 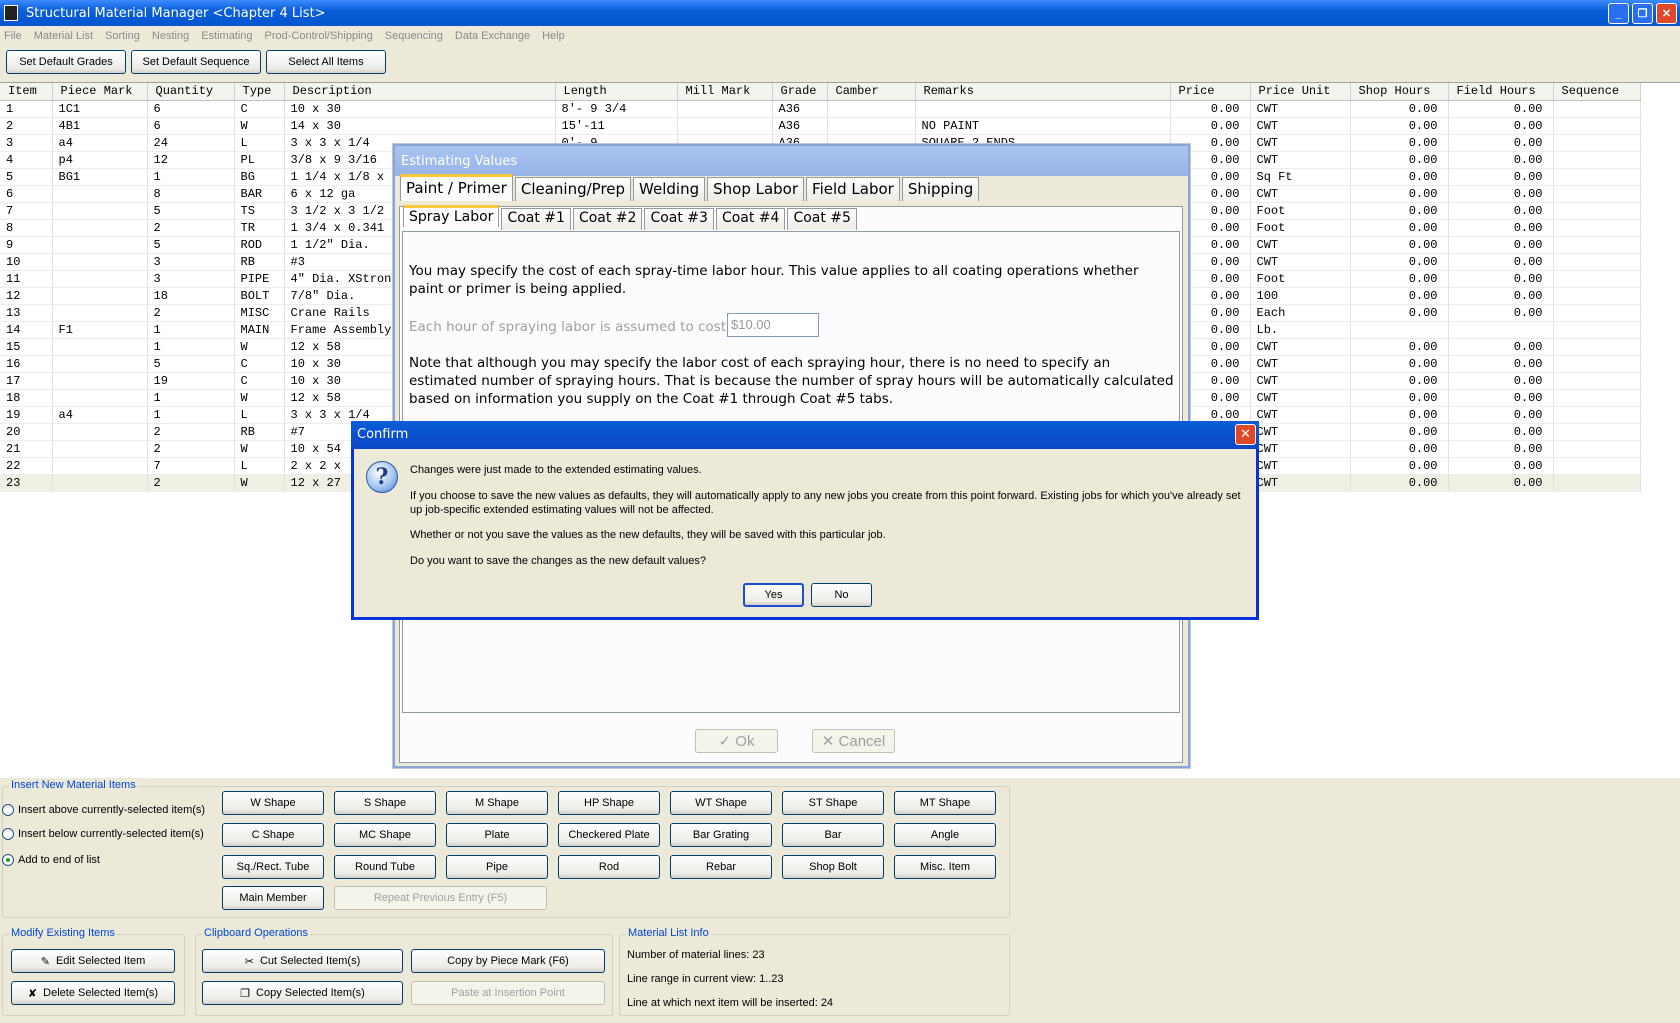 I want to click on edit-selected-button: ✎ Edit Selected Item, so click(x=93, y=961).